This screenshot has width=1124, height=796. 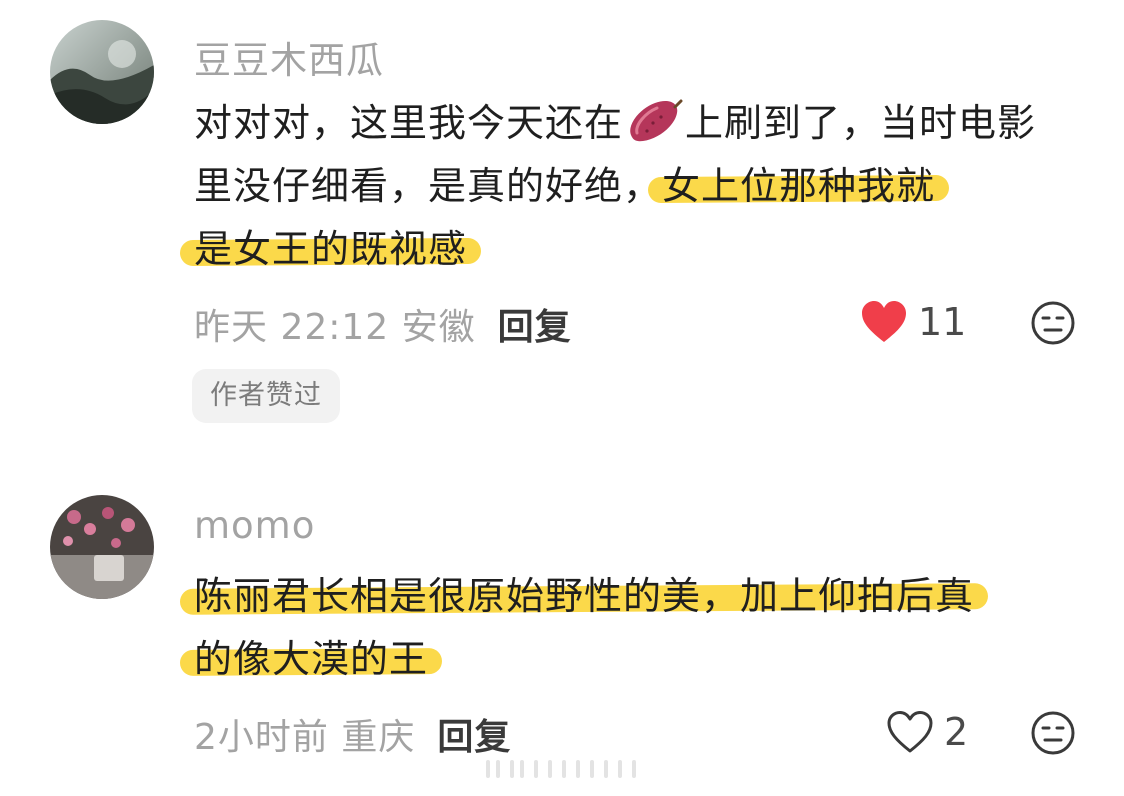 What do you see at coordinates (584, 596) in the screenshot?
I see `highlighted-text: 陈丽君长相是很原始野性的美，加上仰拍后真` at bounding box center [584, 596].